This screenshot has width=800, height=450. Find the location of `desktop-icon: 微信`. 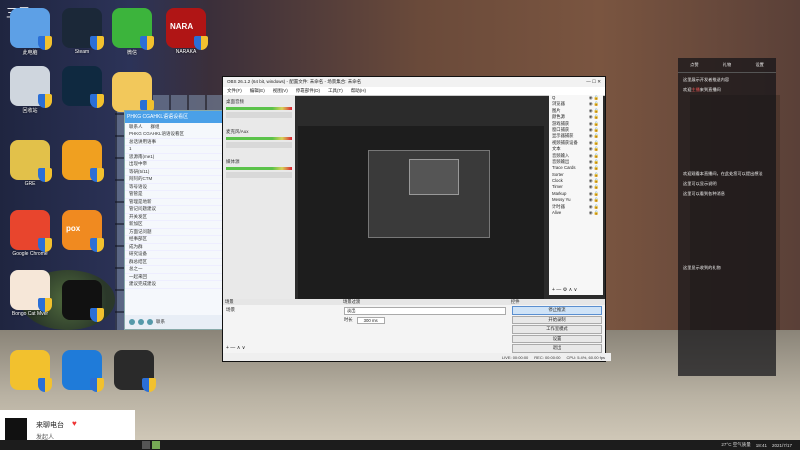

desktop-icon: 微信 is located at coordinates (132, 33).